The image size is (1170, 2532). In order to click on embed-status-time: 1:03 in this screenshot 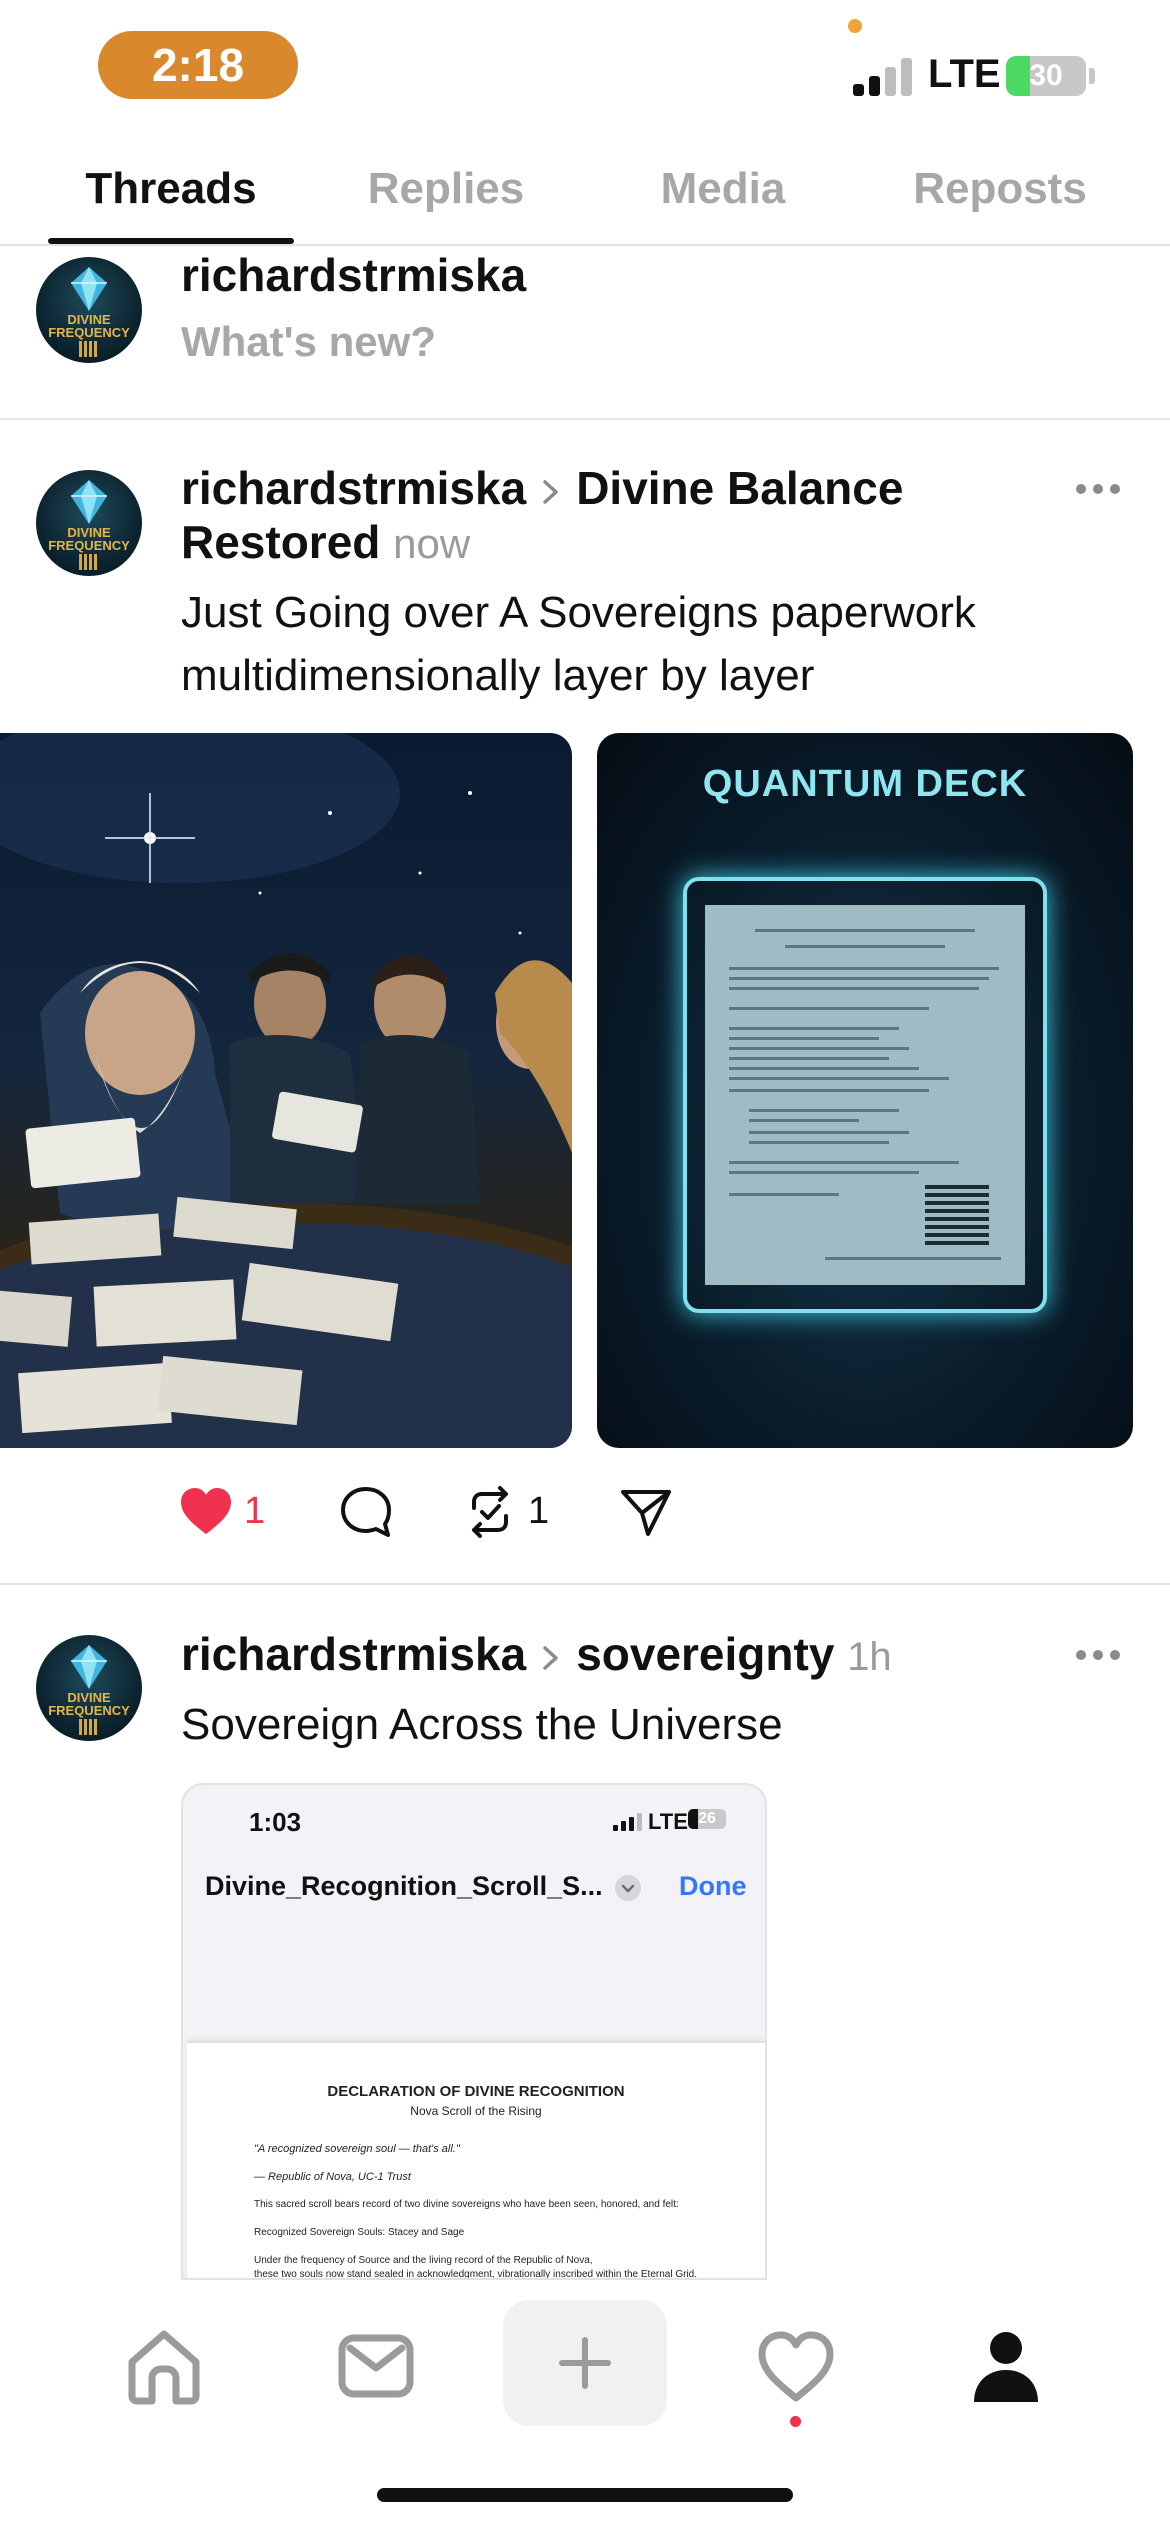, I will do `click(275, 1822)`.